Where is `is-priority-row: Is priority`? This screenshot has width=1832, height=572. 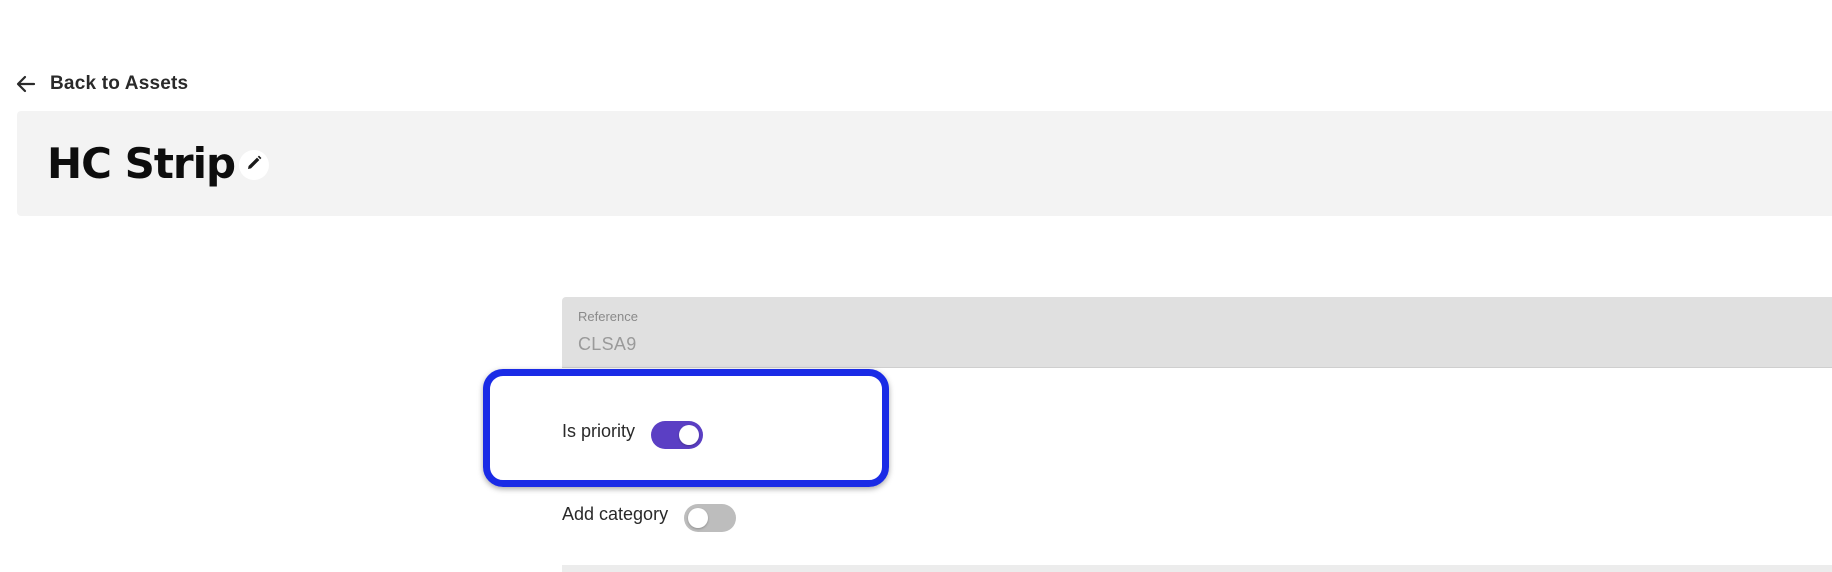 is-priority-row: Is priority is located at coordinates (633, 431).